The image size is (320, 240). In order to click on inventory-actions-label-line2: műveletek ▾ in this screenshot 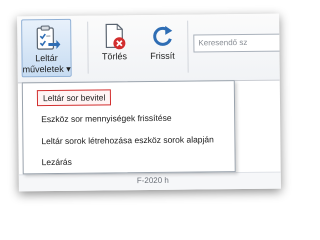, I will do `click(47, 70)`.